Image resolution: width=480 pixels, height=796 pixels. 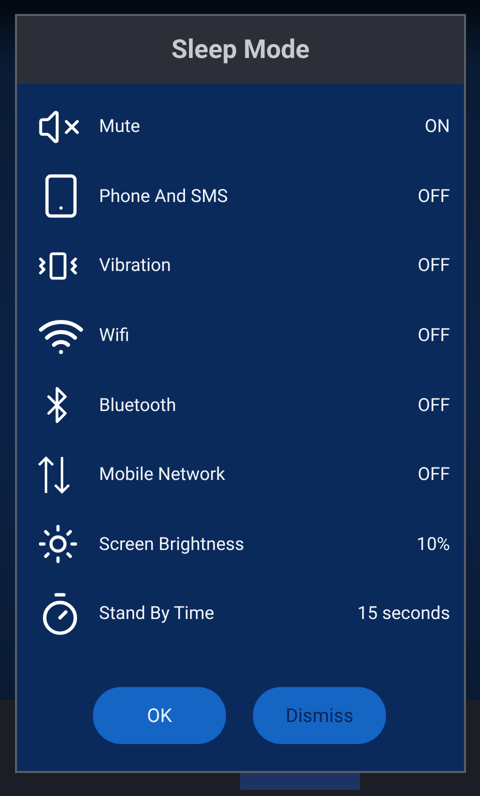 What do you see at coordinates (319, 715) in the screenshot?
I see `dismiss-button: Dismiss` at bounding box center [319, 715].